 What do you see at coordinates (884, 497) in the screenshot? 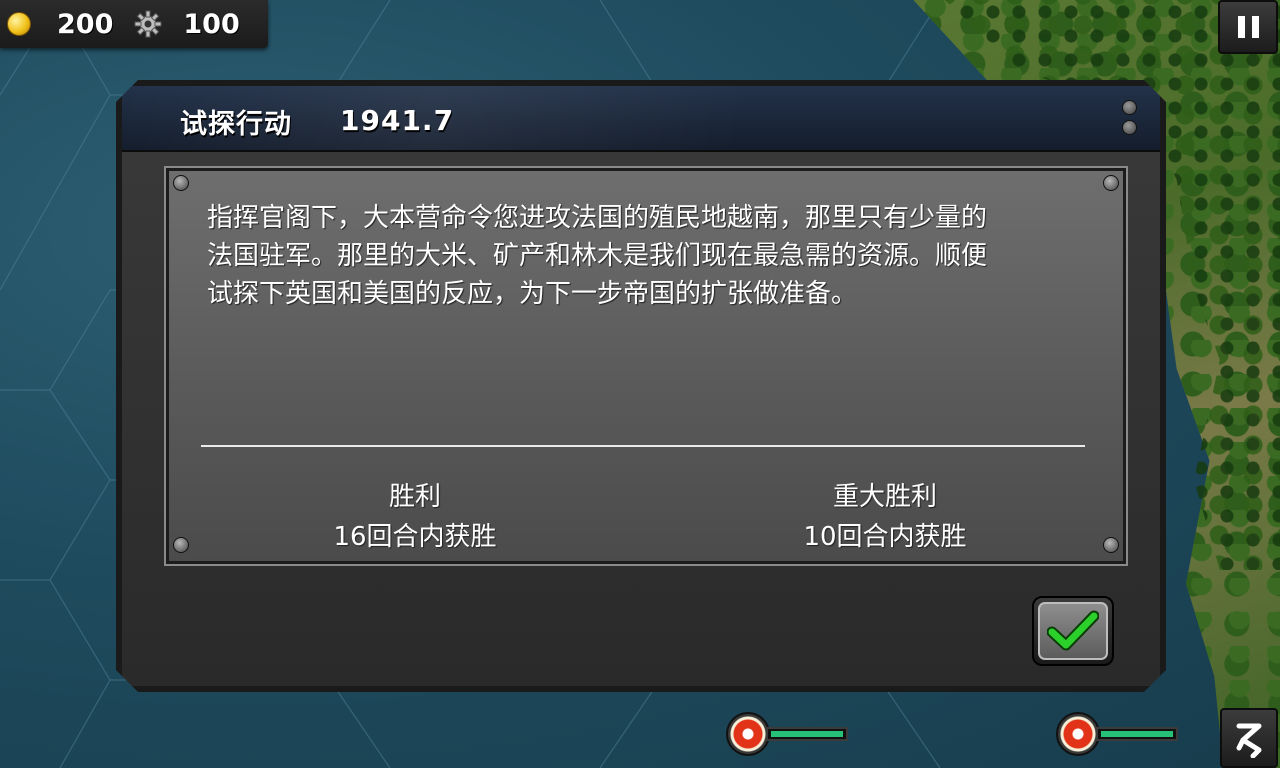
I see `major-victory-label: 重大胜利` at bounding box center [884, 497].